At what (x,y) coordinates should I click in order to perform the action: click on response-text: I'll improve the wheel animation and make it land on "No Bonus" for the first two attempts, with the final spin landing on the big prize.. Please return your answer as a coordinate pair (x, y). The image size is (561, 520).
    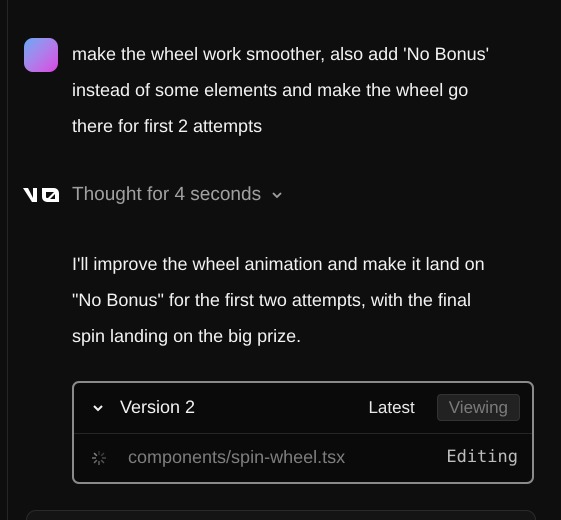
    Looking at the image, I should click on (278, 300).